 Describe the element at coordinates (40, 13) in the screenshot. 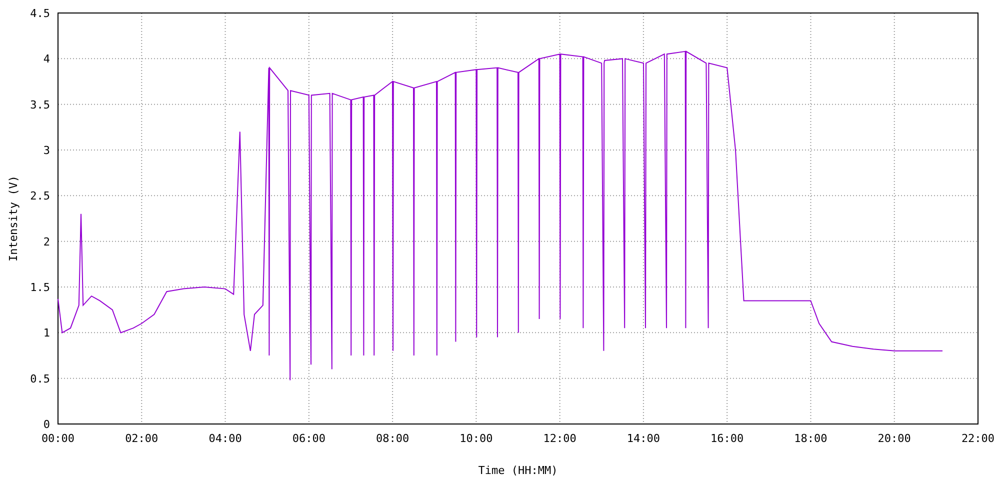

I see `y-tick-label: 4.5` at that location.